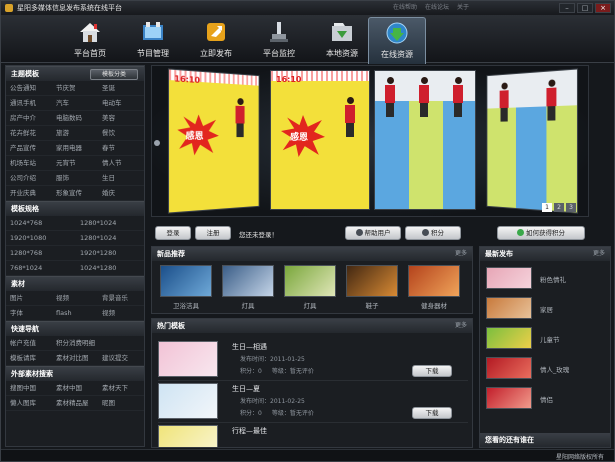 The image size is (615, 462). Describe the element at coordinates (461, 254) in the screenshot. I see `new-recommend-more-link: 更多` at that location.